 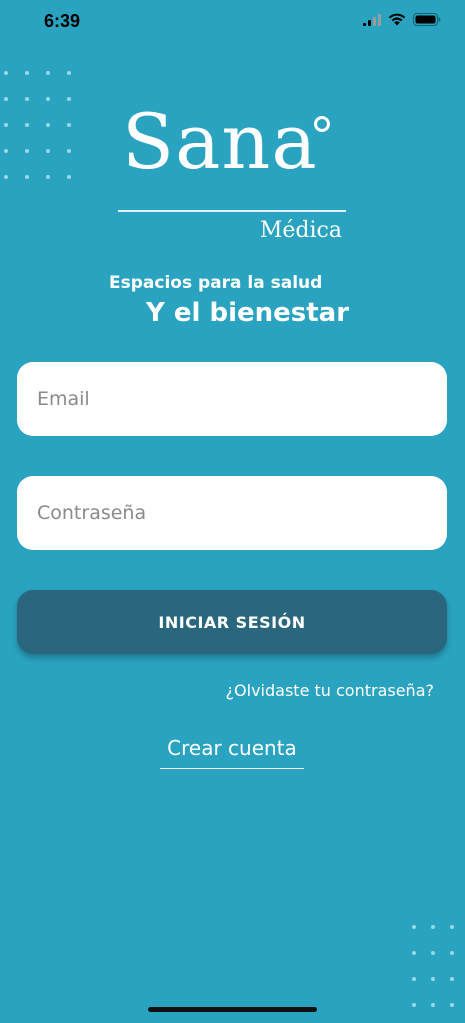 What do you see at coordinates (322, 124) in the screenshot?
I see `logo-ring` at bounding box center [322, 124].